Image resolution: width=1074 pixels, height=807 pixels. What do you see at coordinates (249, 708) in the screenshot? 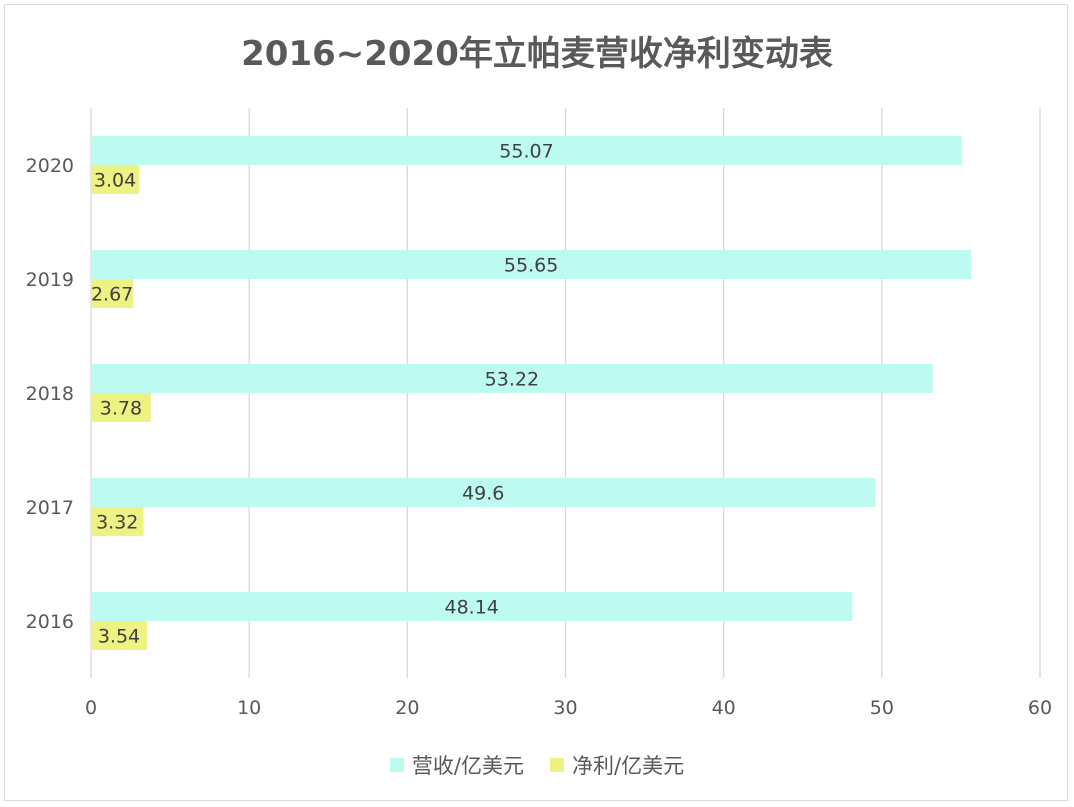
I see `x-tick-label: 10` at bounding box center [249, 708].